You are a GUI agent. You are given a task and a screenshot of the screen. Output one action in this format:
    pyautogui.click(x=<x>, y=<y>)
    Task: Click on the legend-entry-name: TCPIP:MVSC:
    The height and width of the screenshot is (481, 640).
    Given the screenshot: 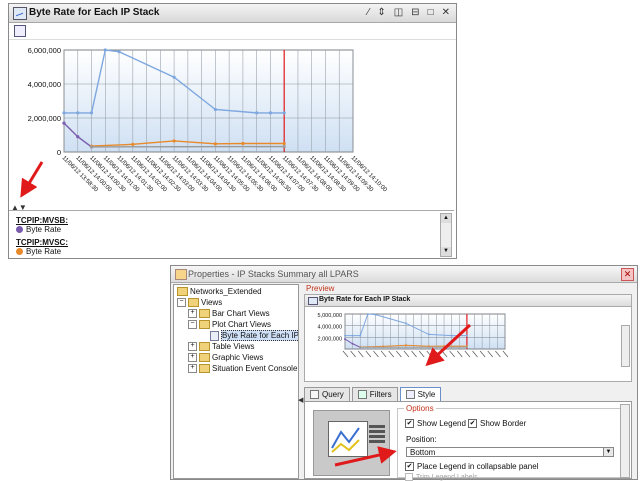 What is the action you would take?
    pyautogui.click(x=42, y=242)
    